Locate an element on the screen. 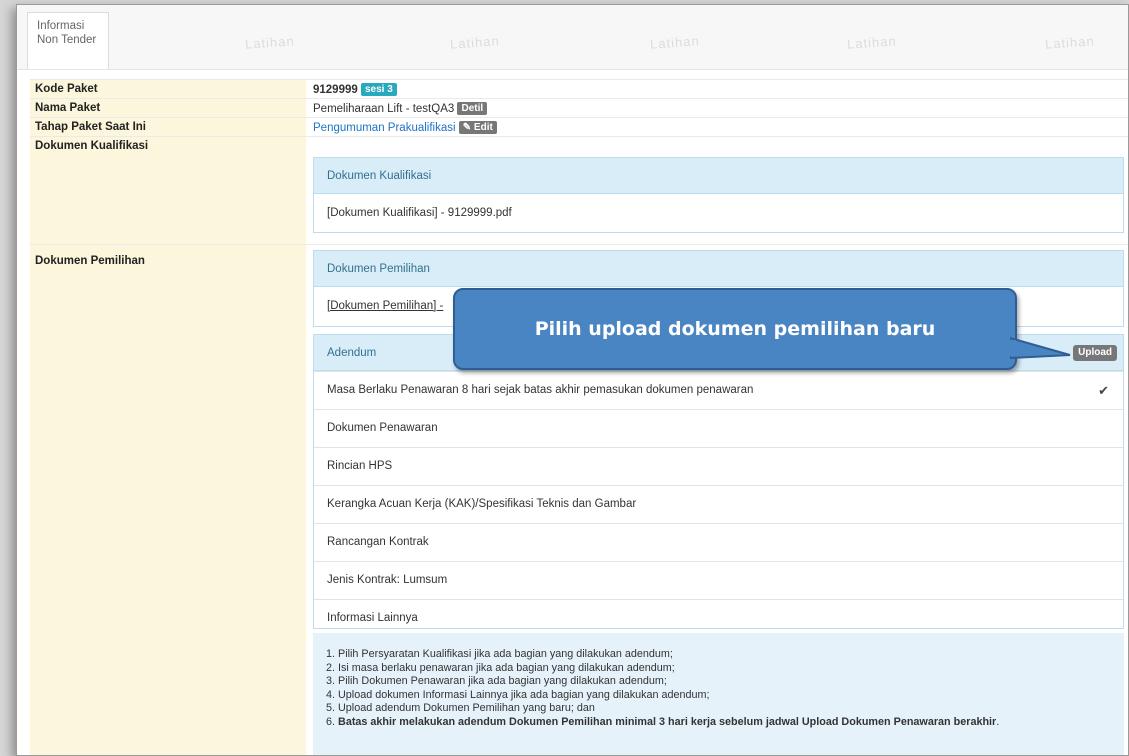 The height and width of the screenshot is (756, 1129). edit-label: Edit is located at coordinates (483, 127).